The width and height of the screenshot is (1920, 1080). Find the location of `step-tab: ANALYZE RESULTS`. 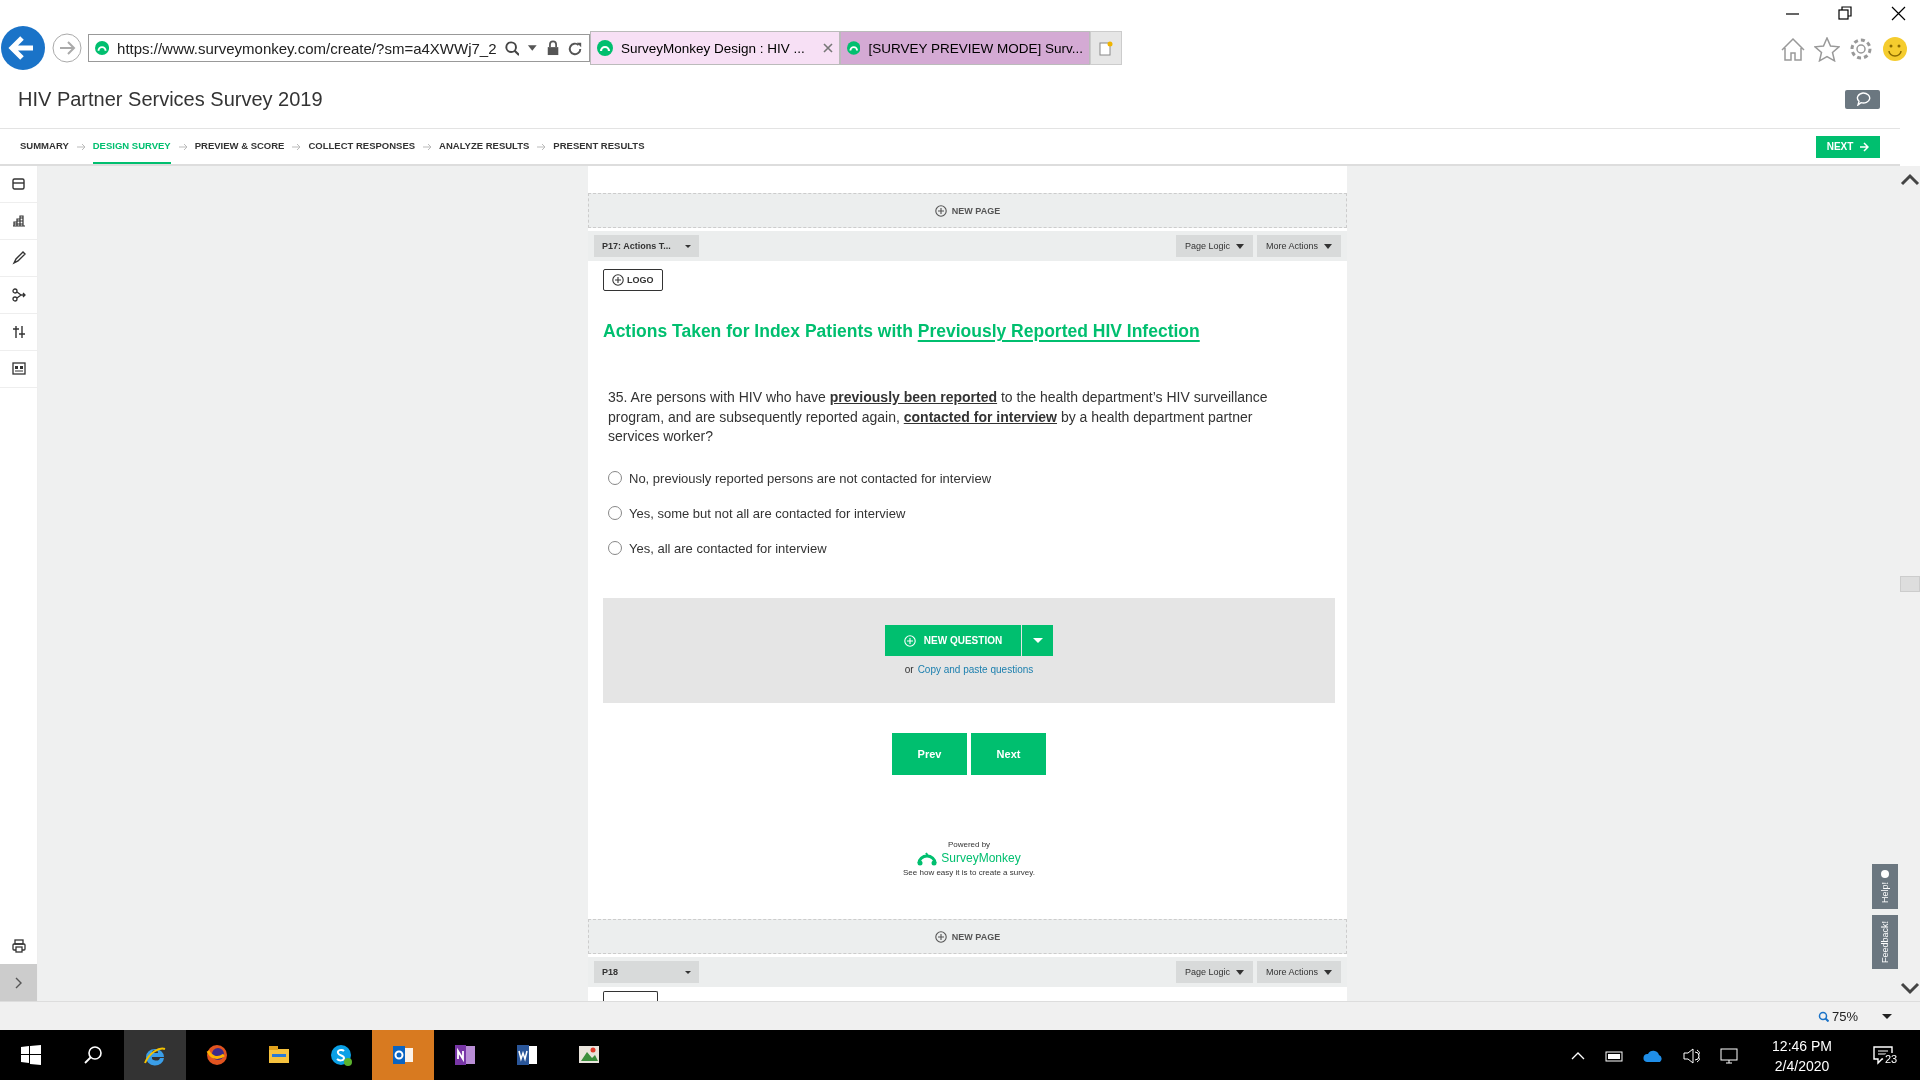

step-tab: ANALYZE RESULTS is located at coordinates (484, 146).